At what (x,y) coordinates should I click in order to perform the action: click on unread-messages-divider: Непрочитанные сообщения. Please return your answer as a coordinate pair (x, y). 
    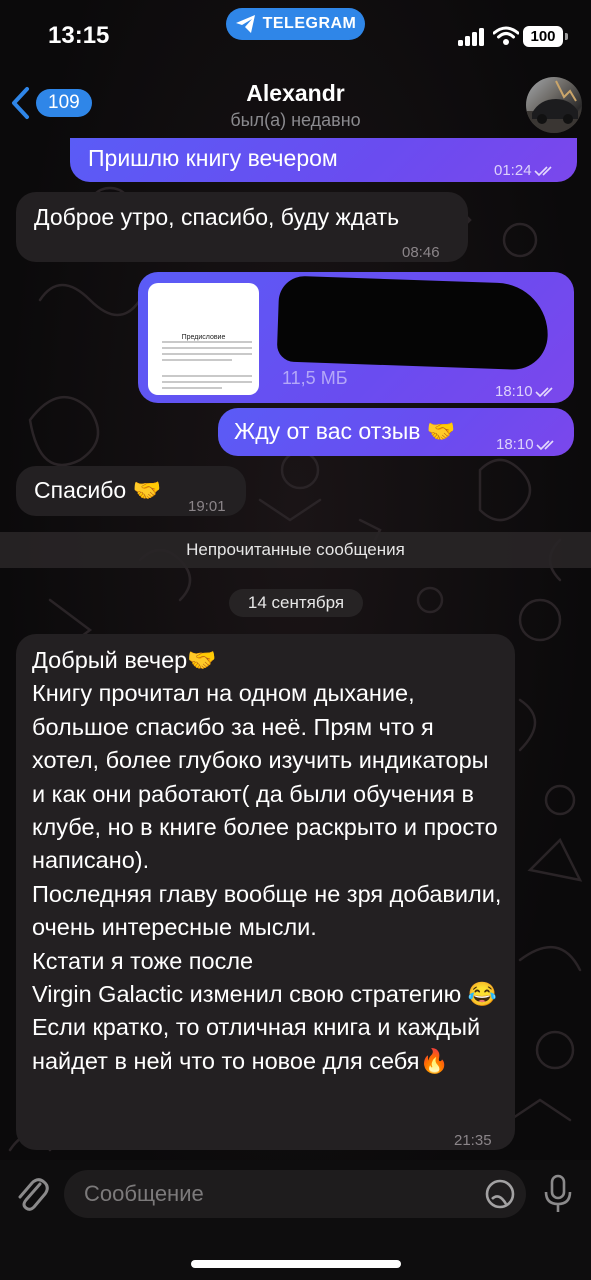
    Looking at the image, I should click on (295, 550).